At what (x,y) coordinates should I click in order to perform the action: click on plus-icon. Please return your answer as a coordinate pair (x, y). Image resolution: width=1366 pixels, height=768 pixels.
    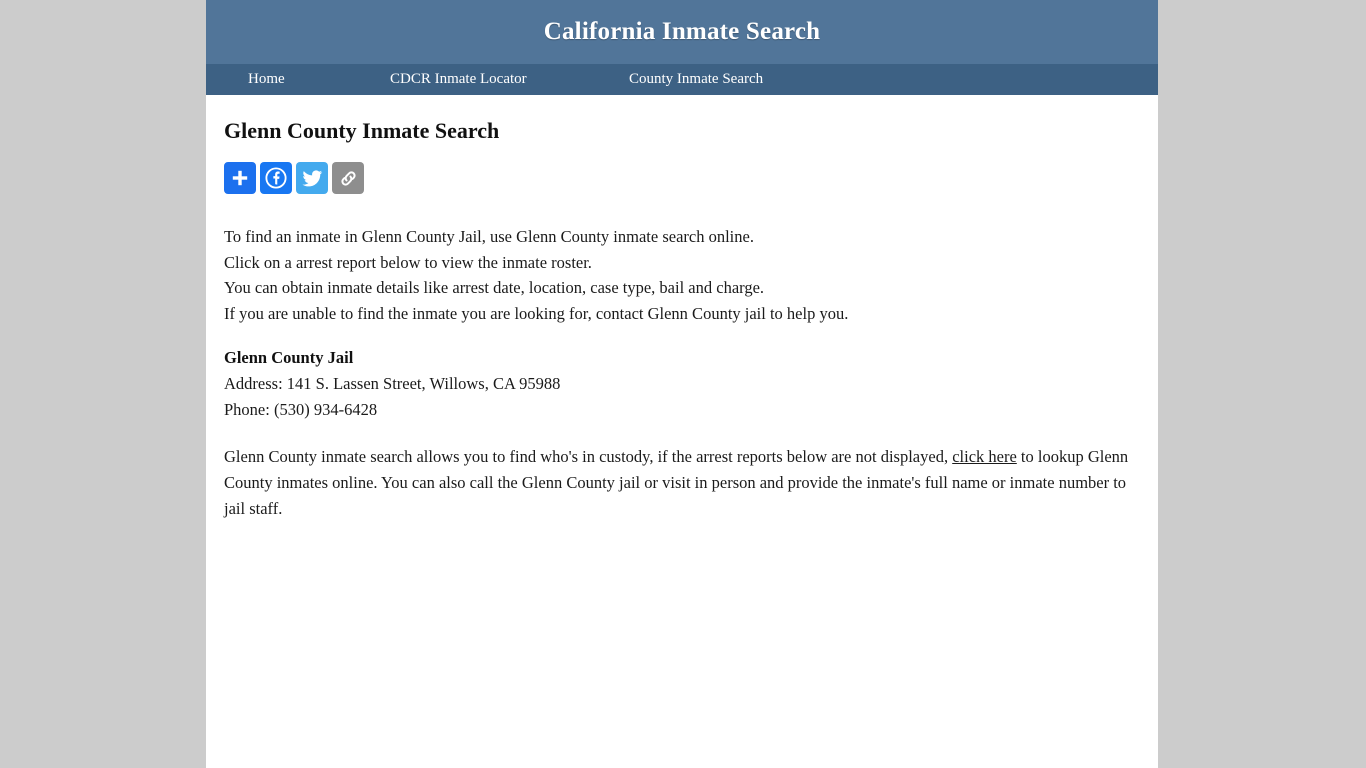
    Looking at the image, I should click on (240, 178).